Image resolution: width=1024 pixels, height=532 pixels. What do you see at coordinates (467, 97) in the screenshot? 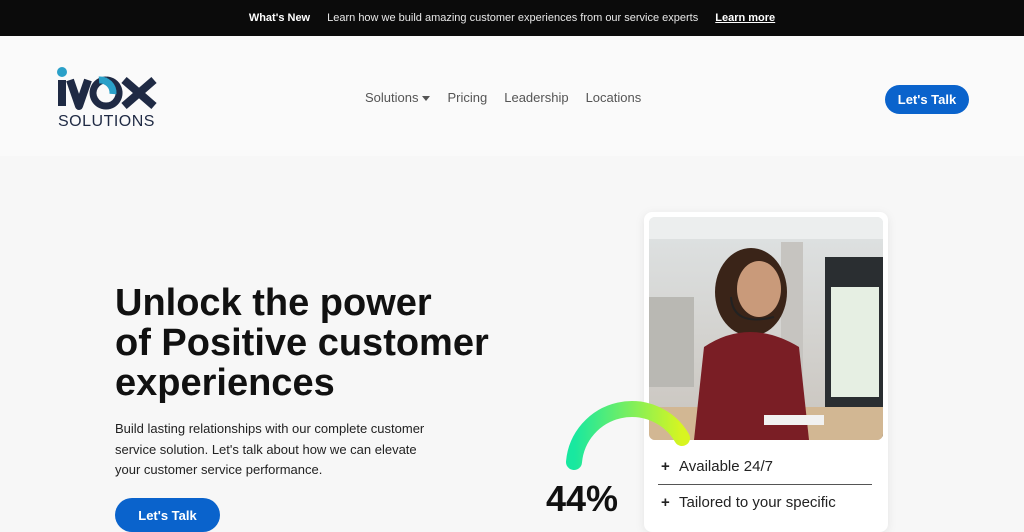
I see `nav-item-pricing: Pricing` at bounding box center [467, 97].